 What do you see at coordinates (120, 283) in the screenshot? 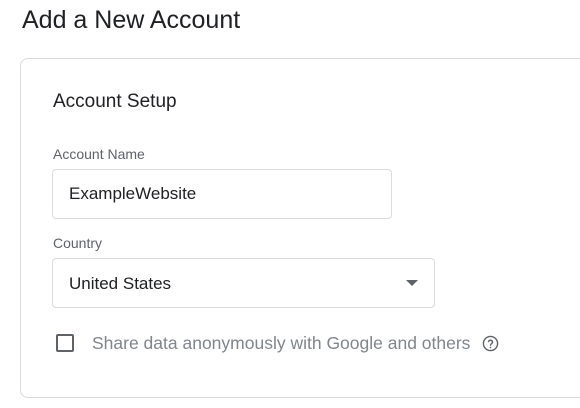
I see `country-select-value: United States` at bounding box center [120, 283].